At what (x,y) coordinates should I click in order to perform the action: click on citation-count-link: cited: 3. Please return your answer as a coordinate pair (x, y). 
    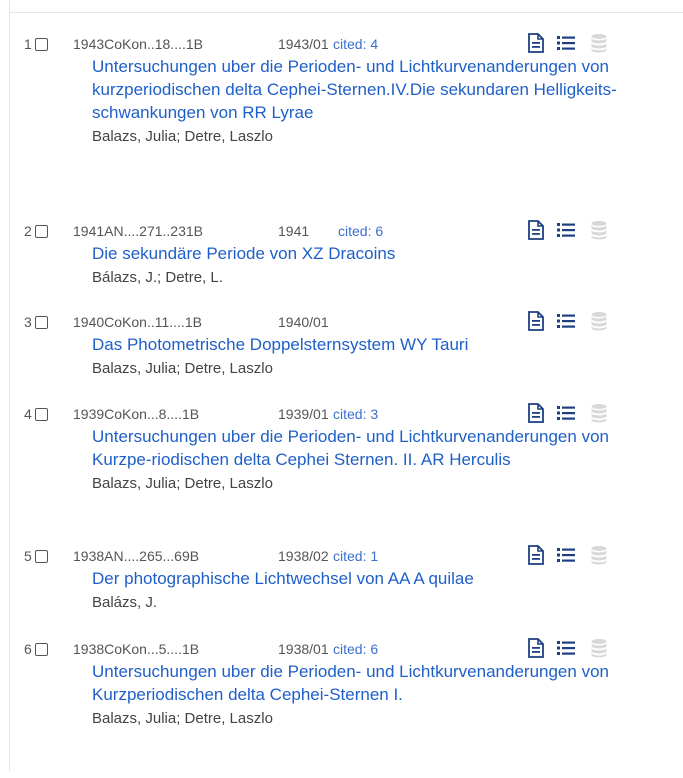
    Looking at the image, I should click on (355, 414).